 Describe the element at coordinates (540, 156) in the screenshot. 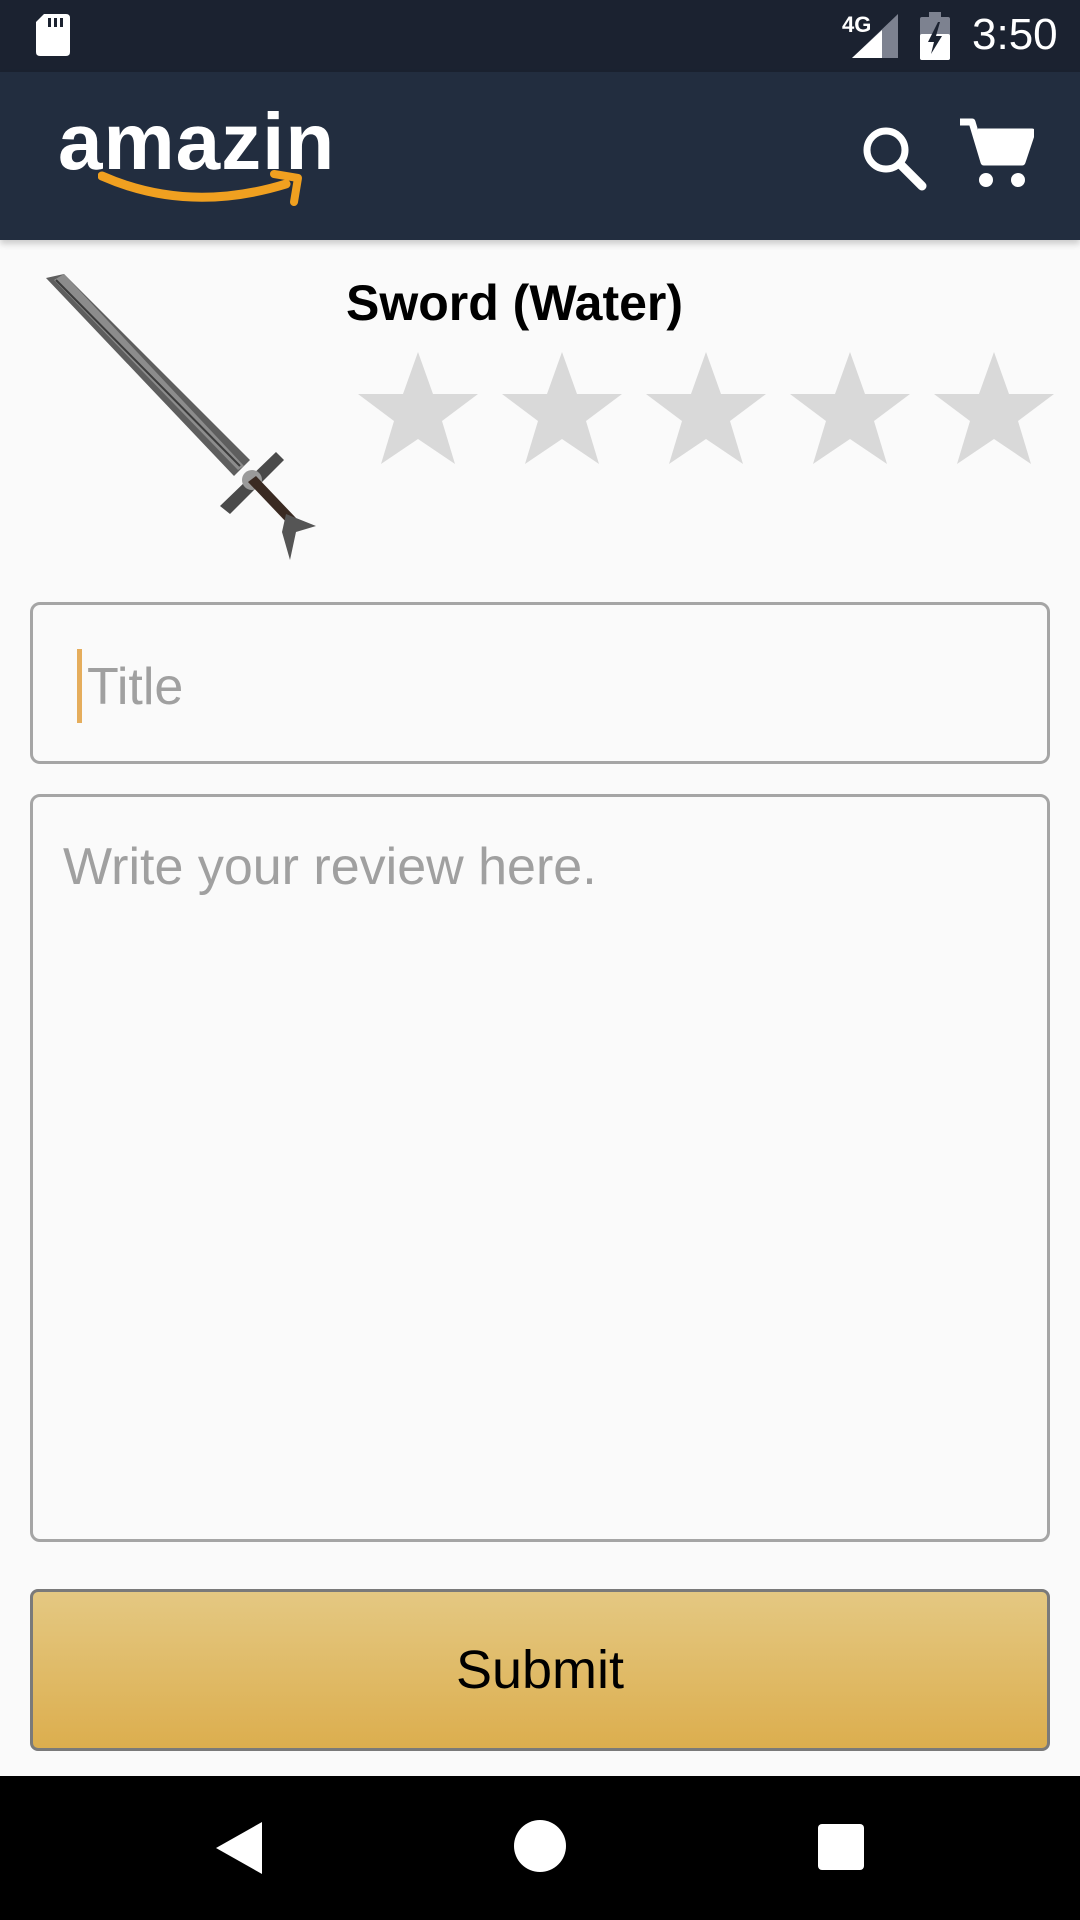

I see `app-bar: amazin` at that location.